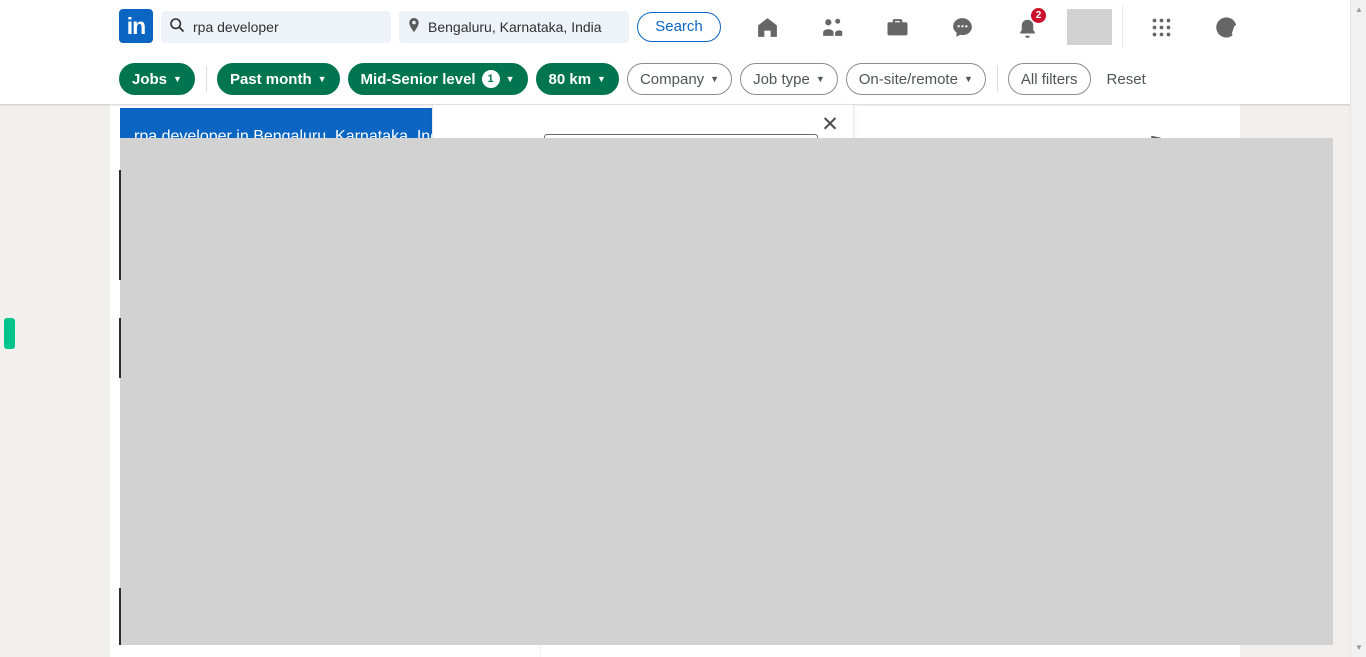  Describe the element at coordinates (767, 27) in the screenshot. I see `home-icon` at that location.